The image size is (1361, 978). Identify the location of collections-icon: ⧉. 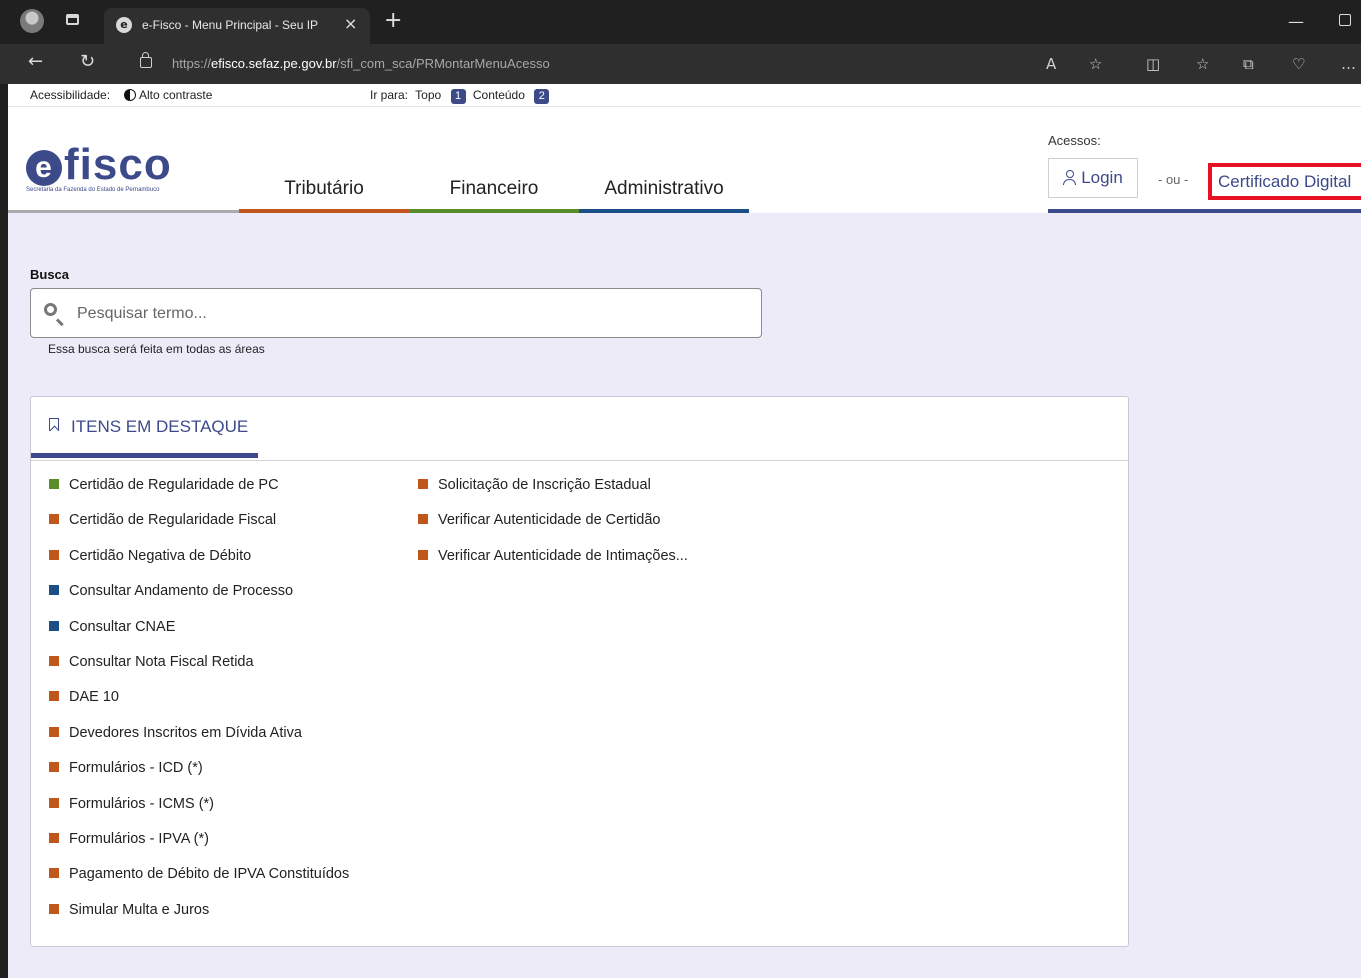
(1248, 64).